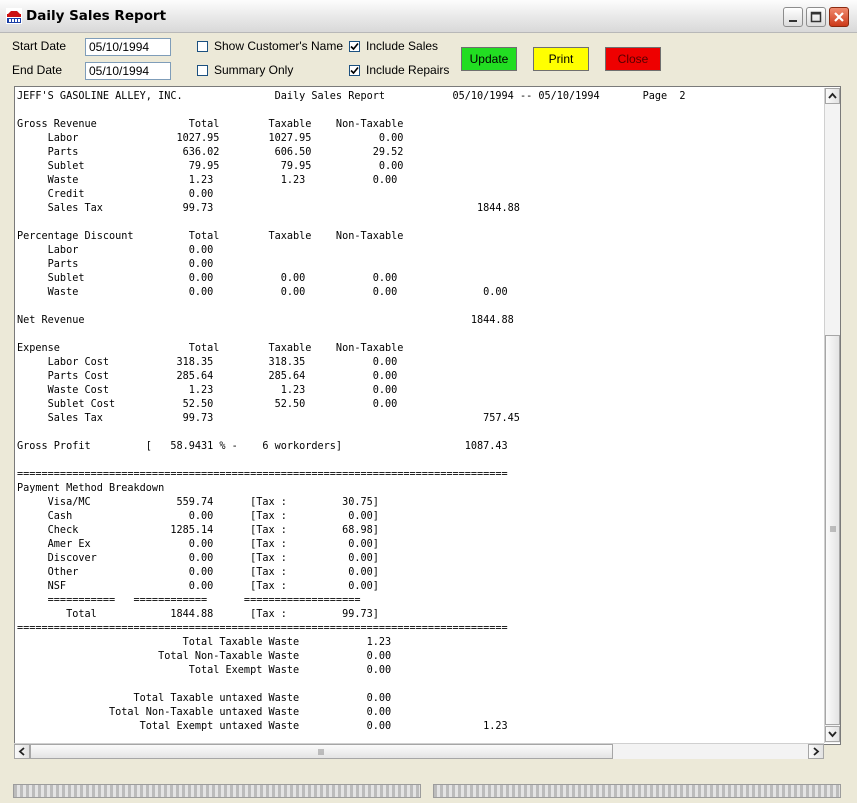 This screenshot has width=857, height=803. I want to click on include-sales-label: Include Sales, so click(402, 46).